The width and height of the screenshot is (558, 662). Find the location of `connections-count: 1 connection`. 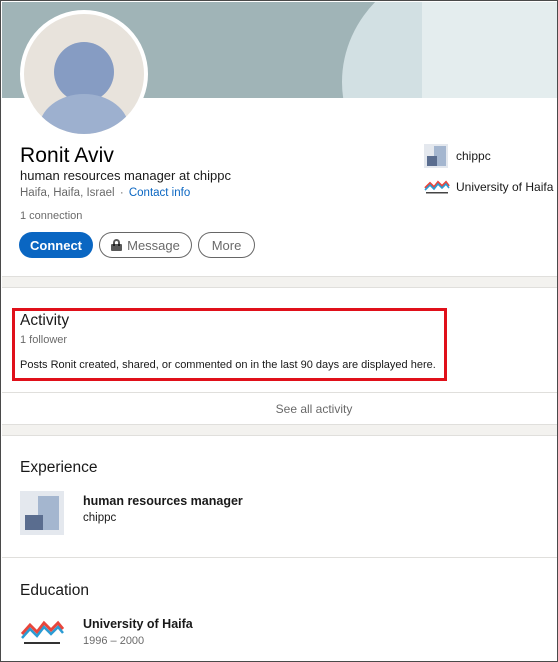

connections-count: 1 connection is located at coordinates (51, 216).